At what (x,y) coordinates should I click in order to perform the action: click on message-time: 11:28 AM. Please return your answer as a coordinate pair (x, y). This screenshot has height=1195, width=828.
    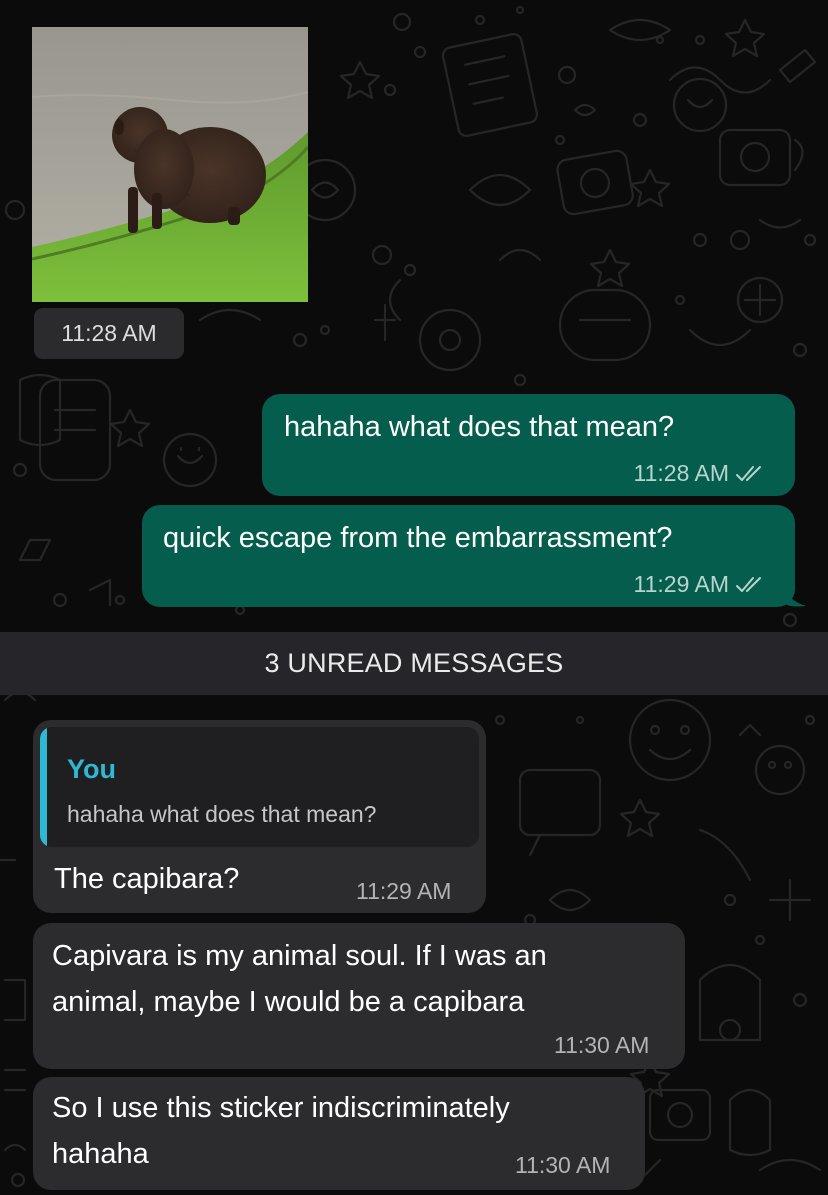
    Looking at the image, I should click on (681, 473).